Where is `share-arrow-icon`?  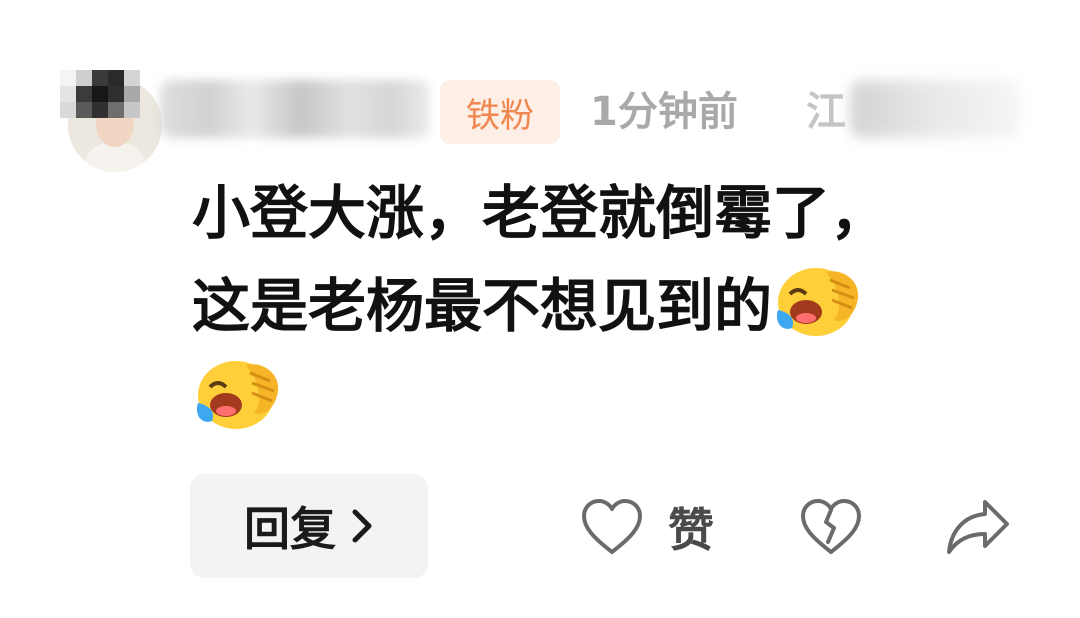
share-arrow-icon is located at coordinates (978, 526).